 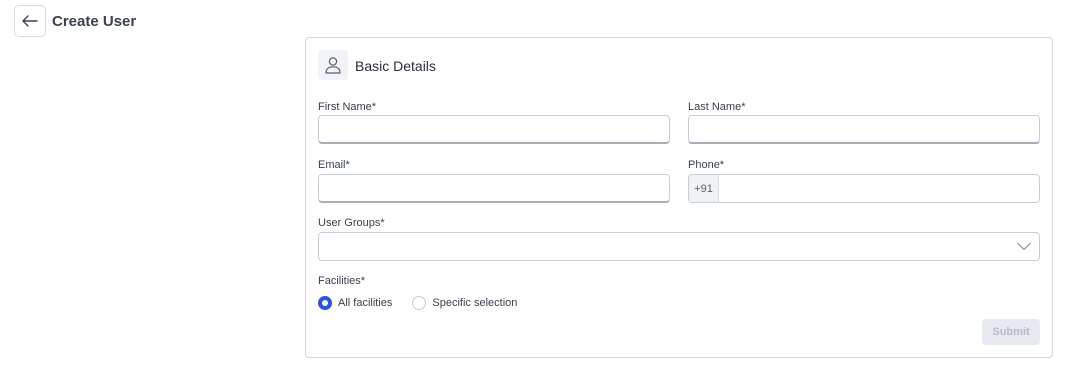 What do you see at coordinates (365, 303) in the screenshot?
I see `radio-label-all-facilities: All facilities` at bounding box center [365, 303].